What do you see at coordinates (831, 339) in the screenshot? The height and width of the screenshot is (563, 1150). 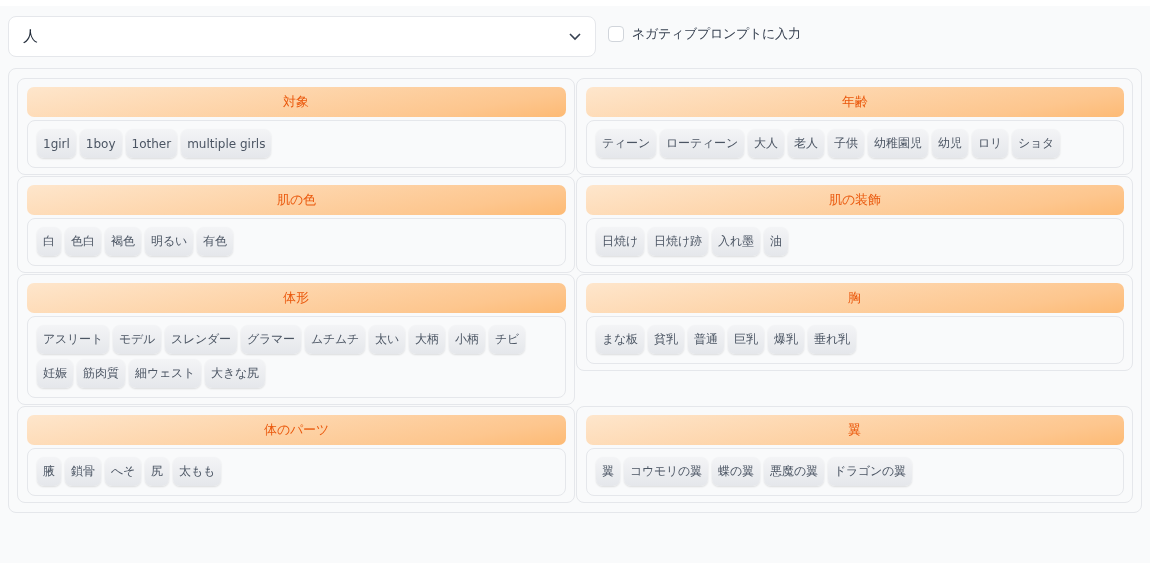 I see `tag-chip: 垂れ乳` at bounding box center [831, 339].